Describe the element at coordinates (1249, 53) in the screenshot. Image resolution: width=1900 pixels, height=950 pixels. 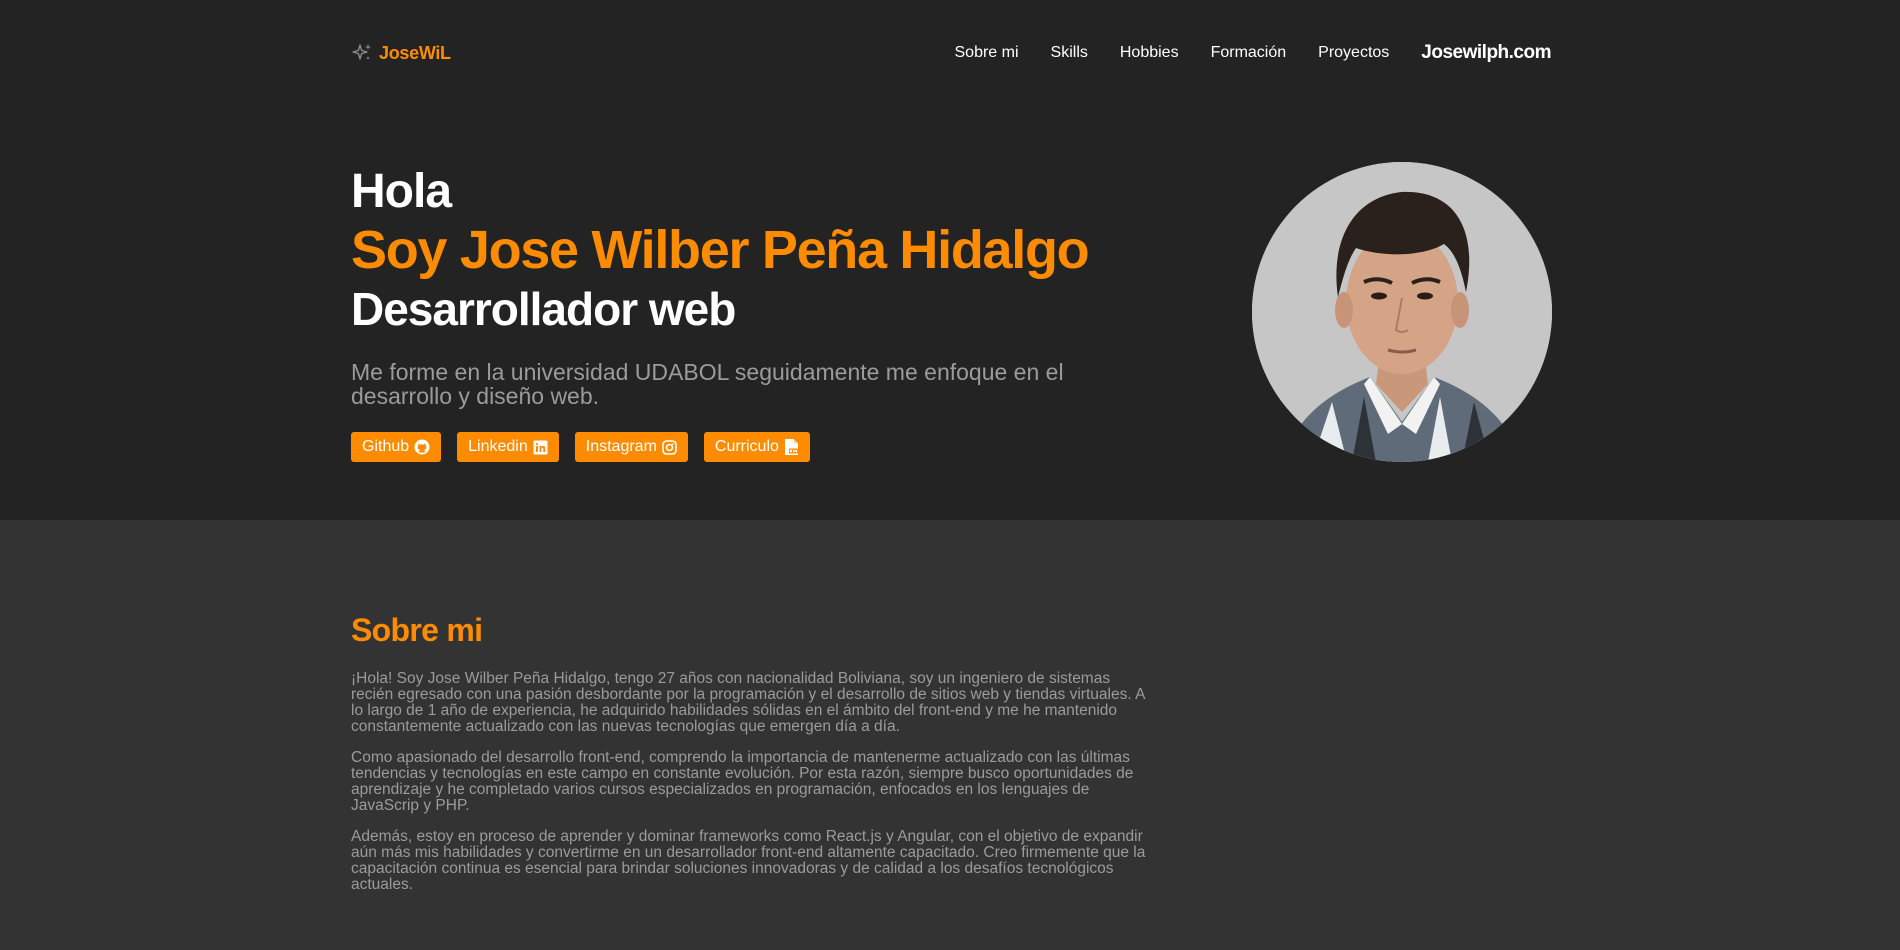
I see `nav-link-formacion: Formación` at that location.